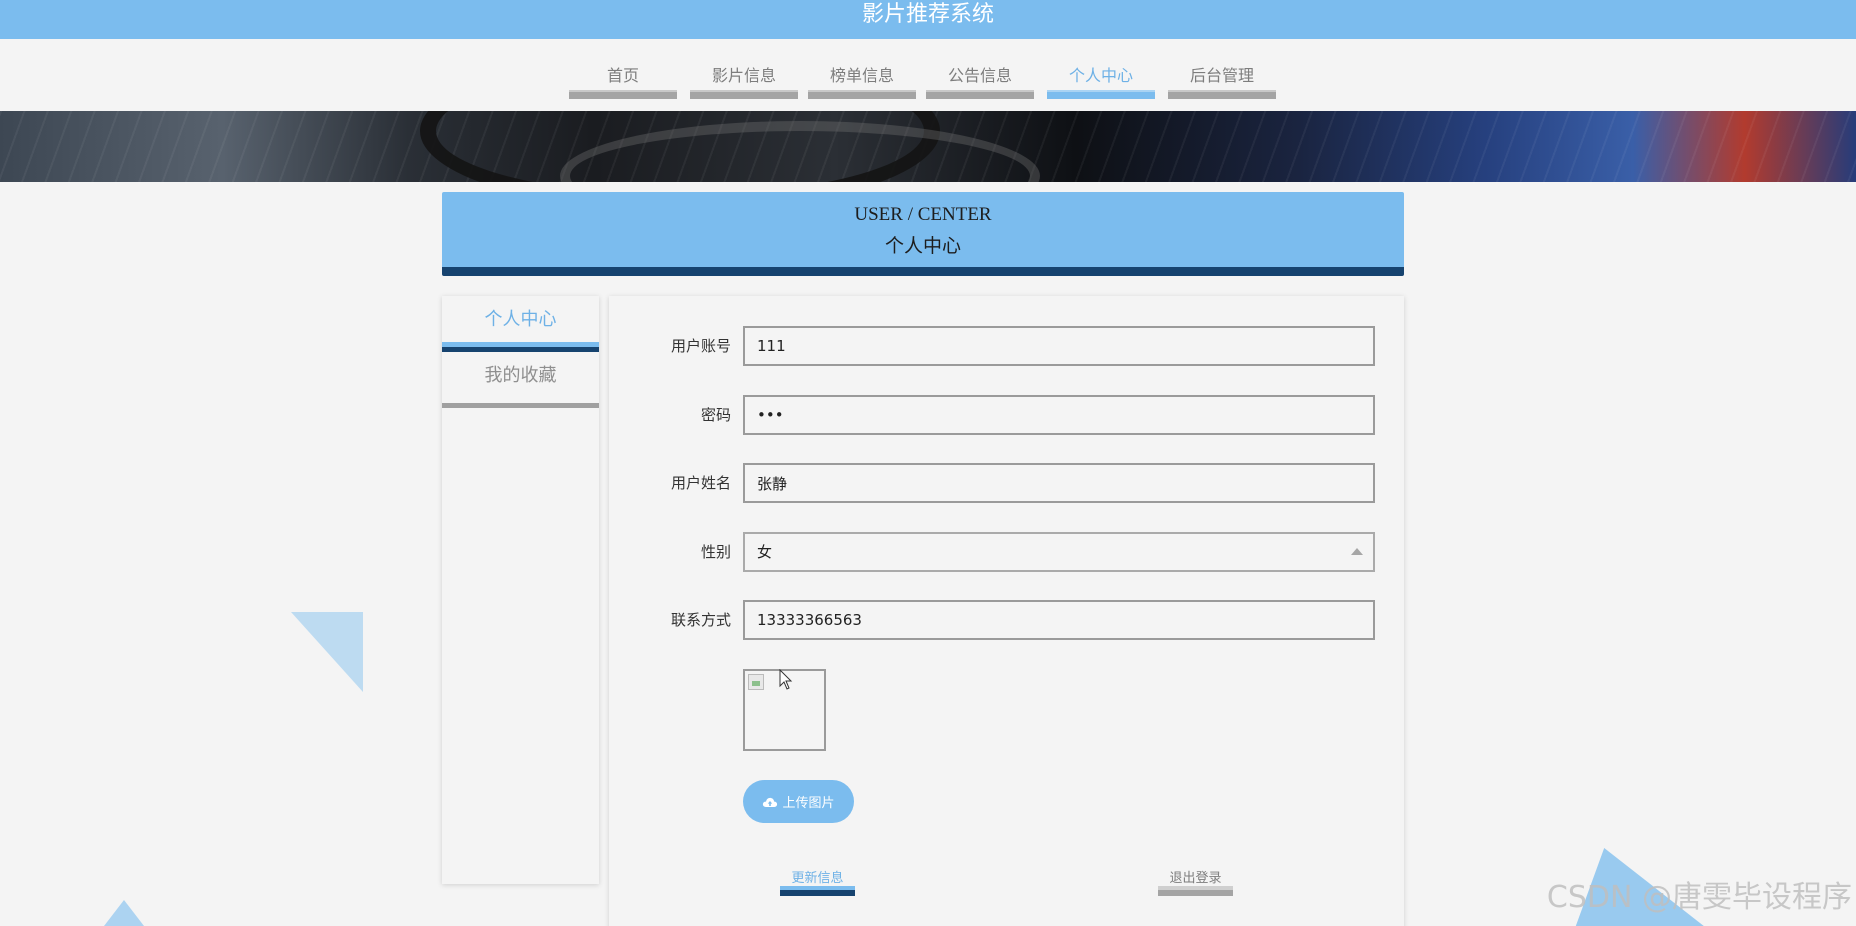  Describe the element at coordinates (1059, 620) in the screenshot. I see `phone-field` at that location.